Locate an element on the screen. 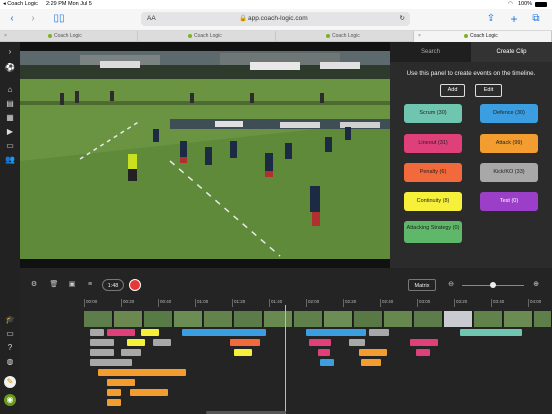 This screenshot has width=552, height=414. globe-icon: ◍ is located at coordinates (10, 362).